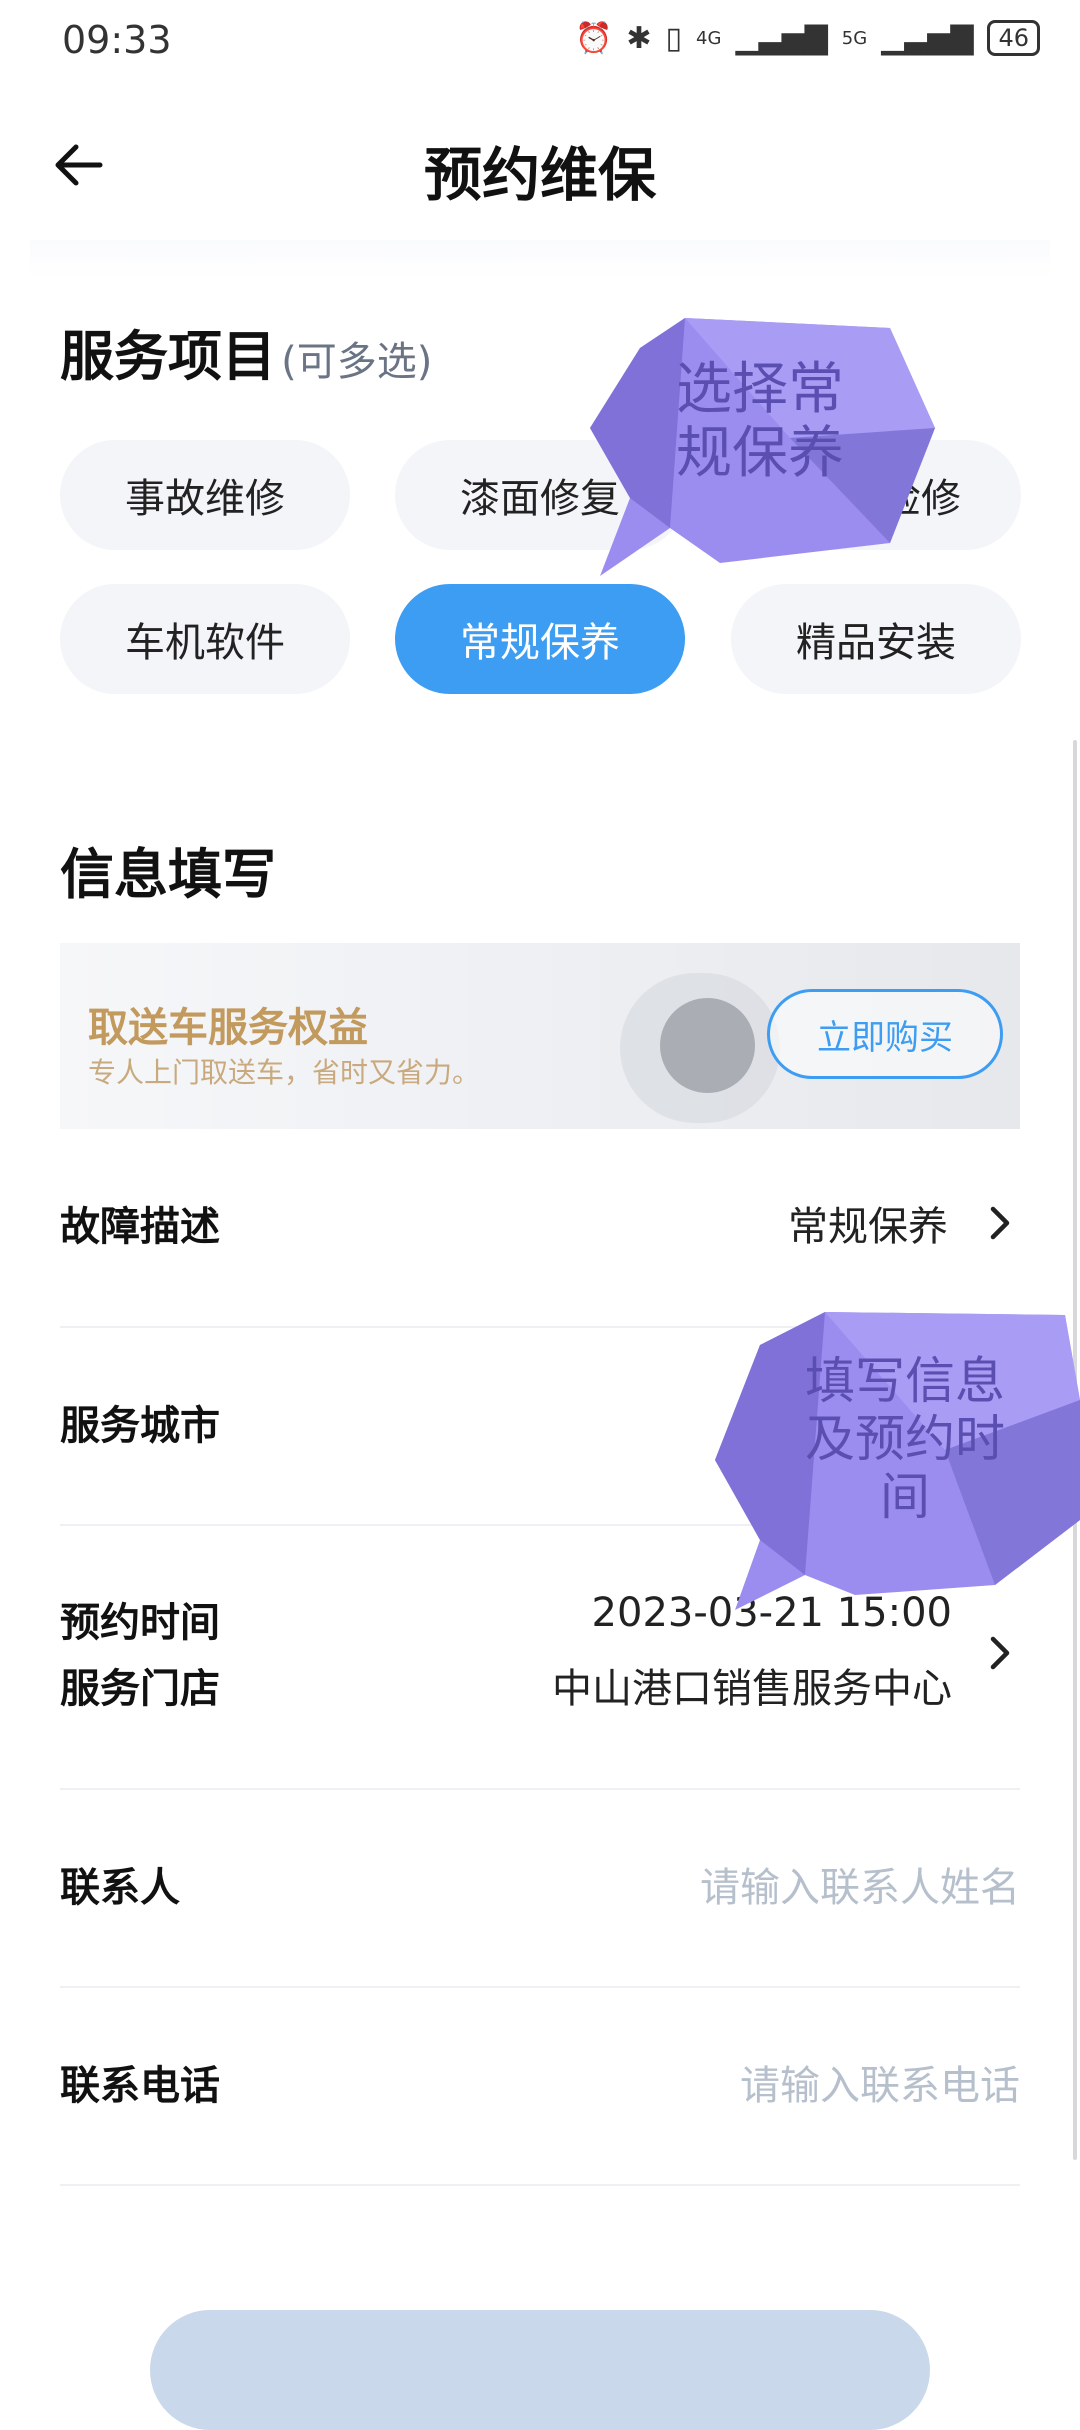 This screenshot has width=1080, height=2430. I want to click on phone-input: 请输入联系电话, so click(880, 2082).